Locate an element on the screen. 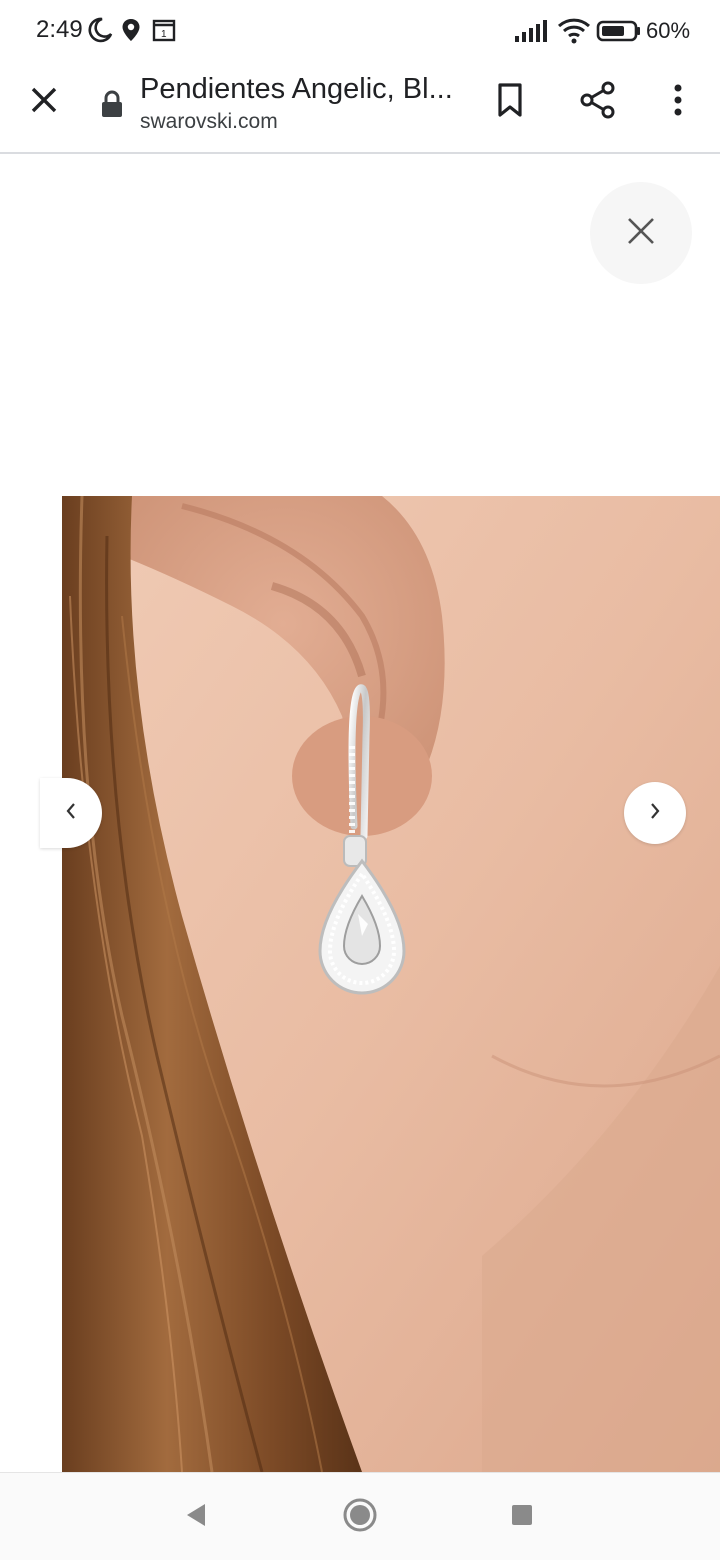 Image resolution: width=720 pixels, height=1560 pixels. calendar-icon: 1 is located at coordinates (165, 31).